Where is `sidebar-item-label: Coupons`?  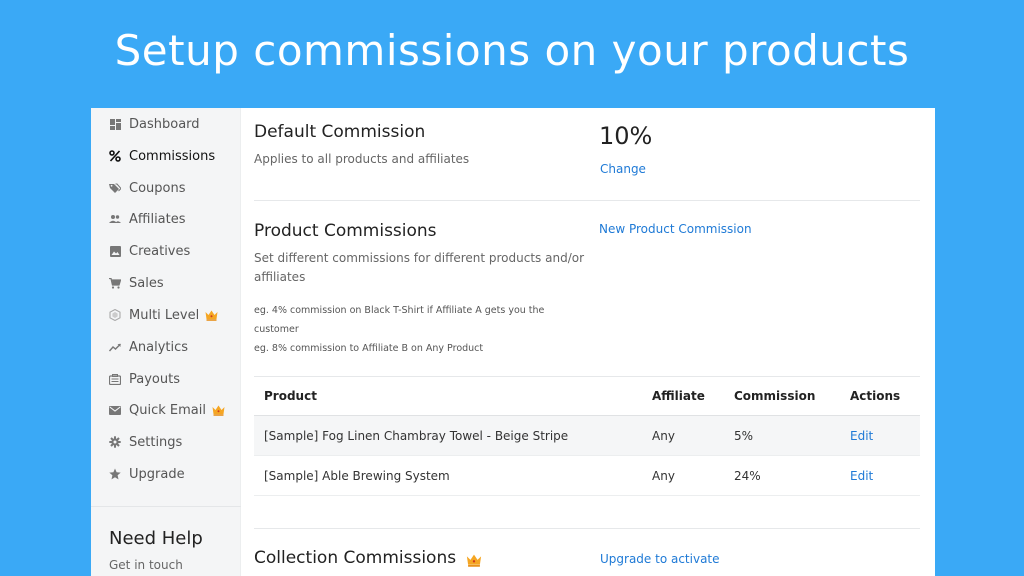 sidebar-item-label: Coupons is located at coordinates (157, 188).